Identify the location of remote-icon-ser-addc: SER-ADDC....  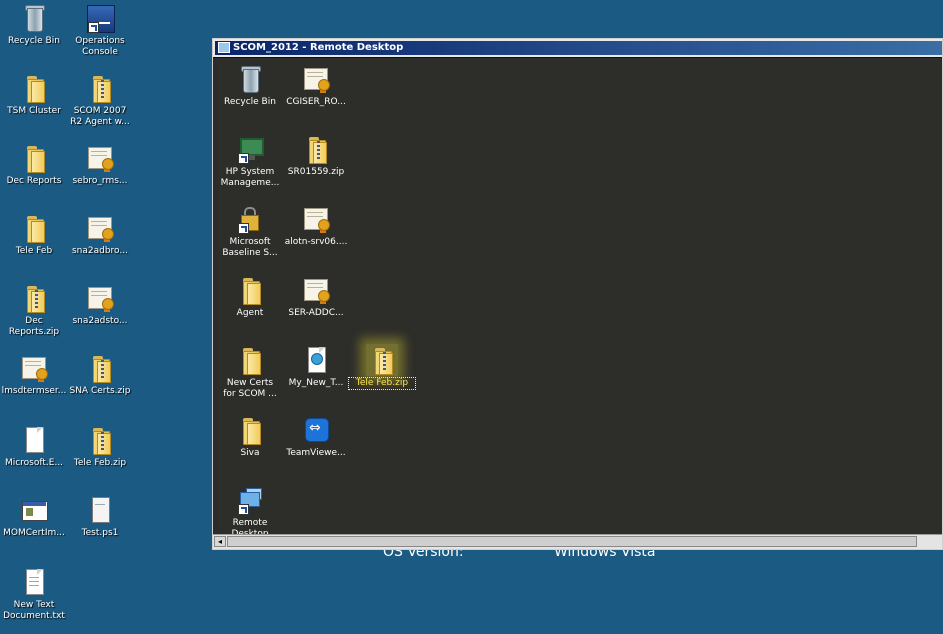
(316, 296).